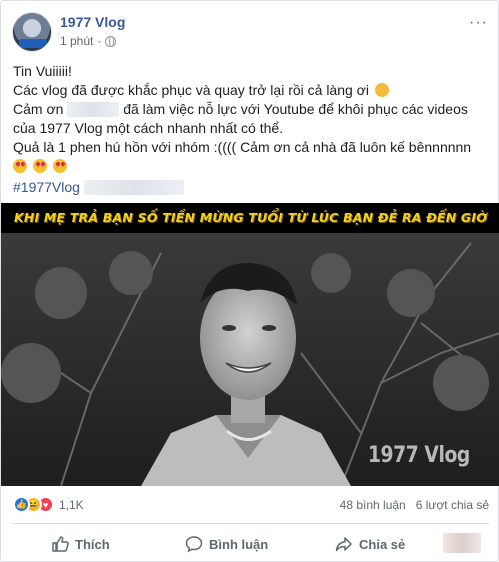  I want to click on post-meta: 1 phút ·, so click(88, 41).